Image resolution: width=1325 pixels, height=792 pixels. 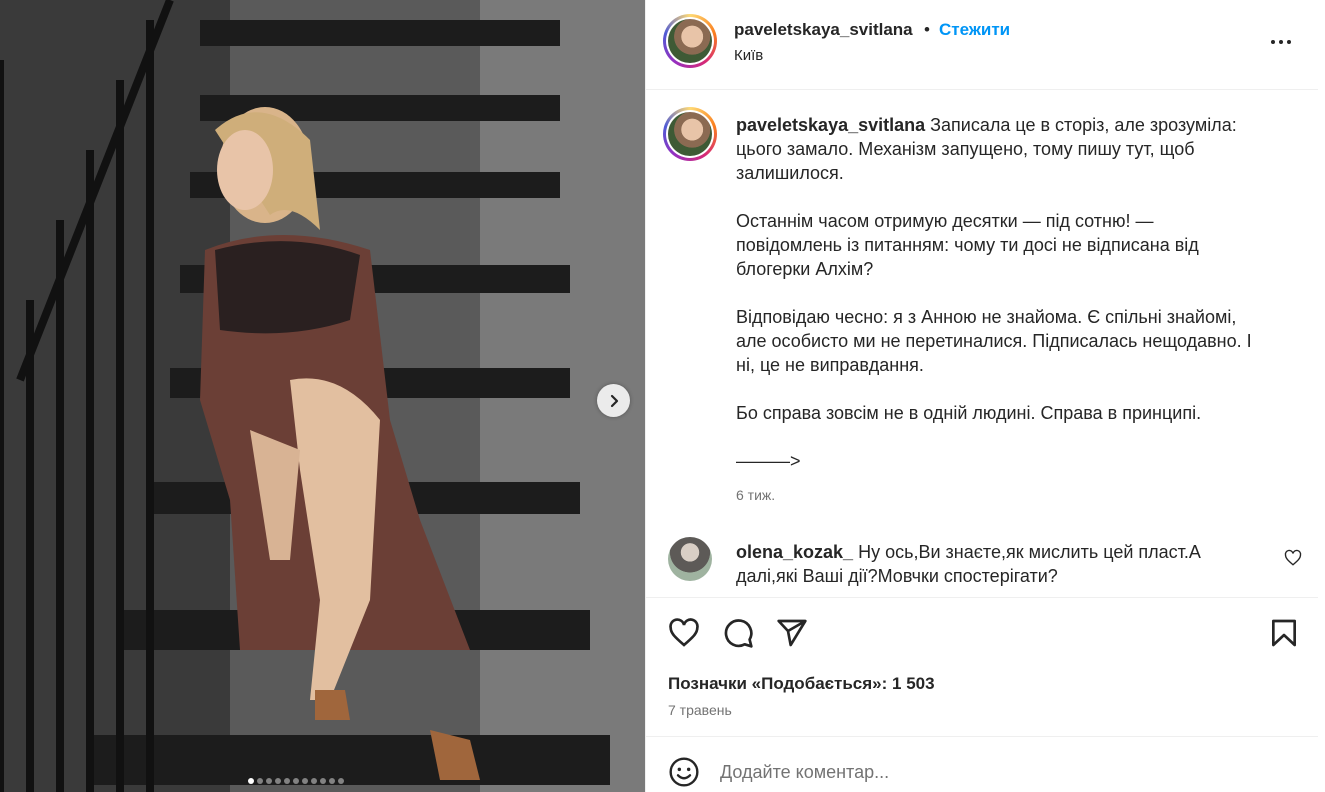 I want to click on caption-avatar, so click(x=690, y=134).